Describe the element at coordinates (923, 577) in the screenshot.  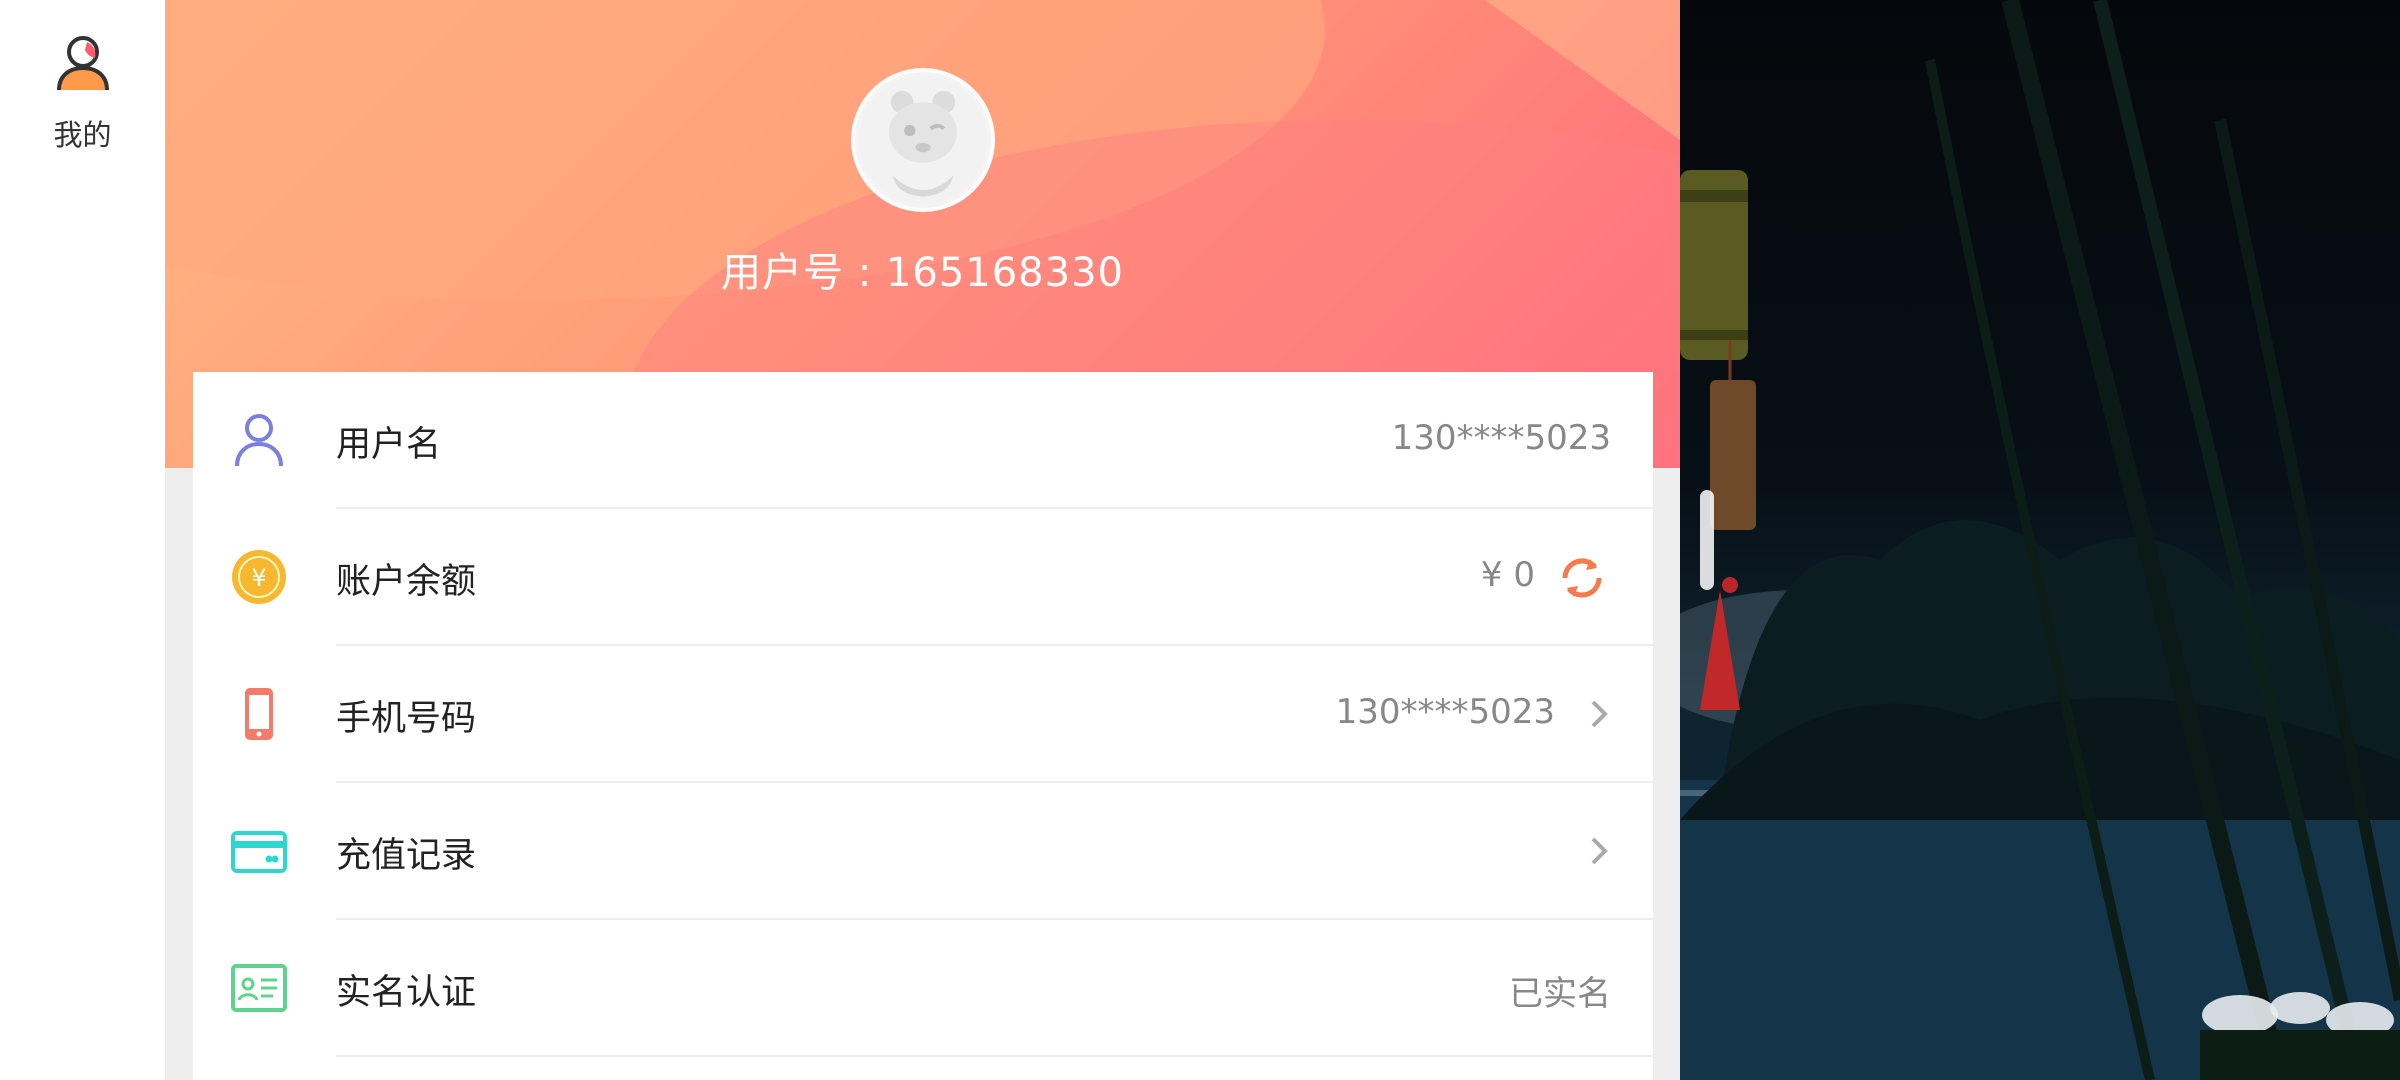
I see `row-balance: ¥ 账户余额 ¥ 0` at that location.